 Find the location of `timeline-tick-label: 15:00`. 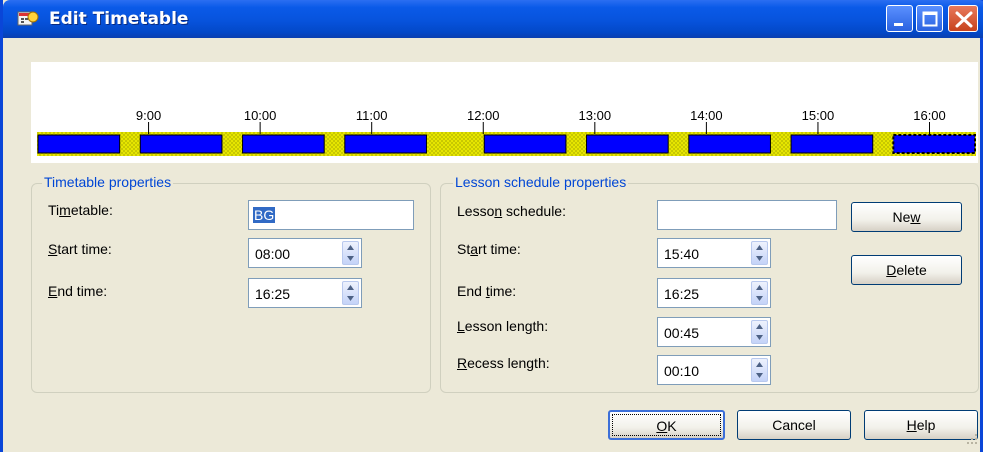

timeline-tick-label: 15:00 is located at coordinates (818, 115).